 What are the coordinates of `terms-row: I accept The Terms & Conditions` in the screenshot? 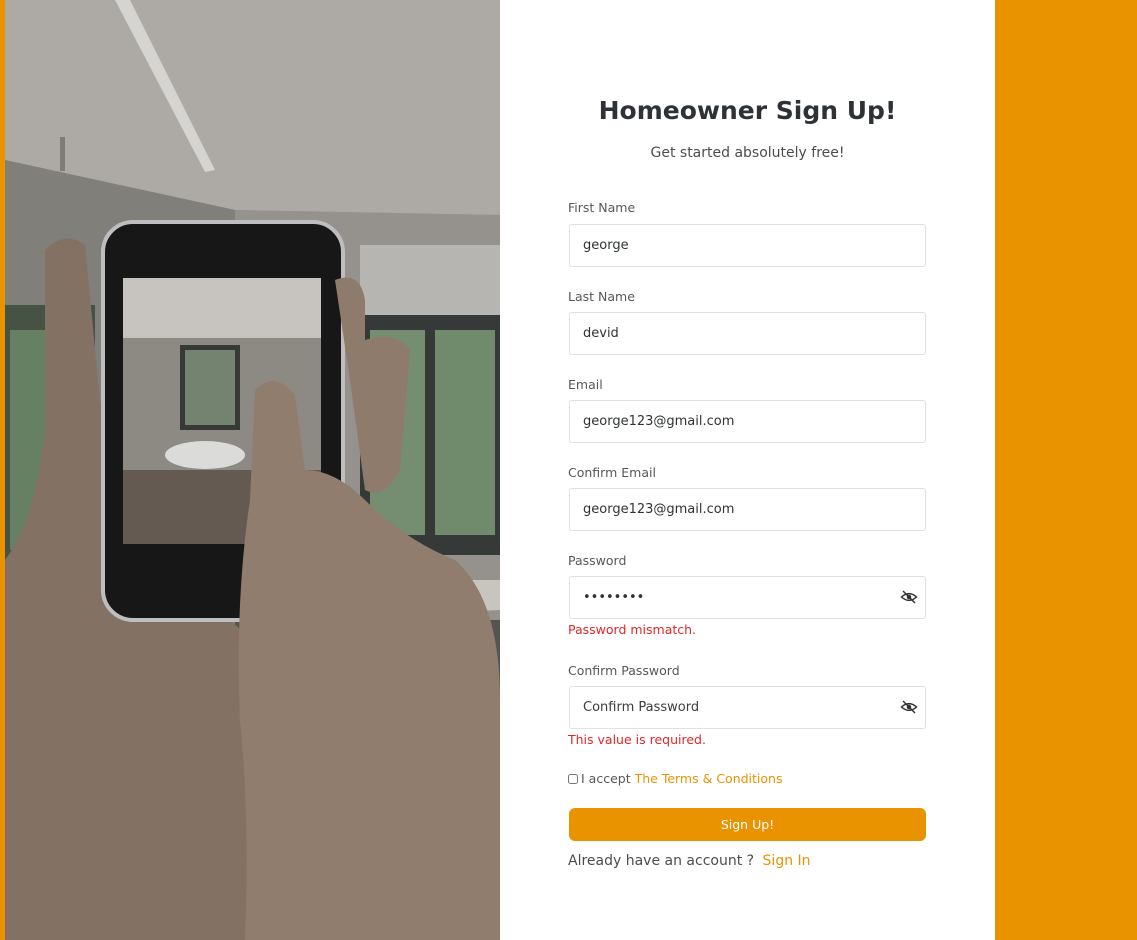 It's located at (675, 778).